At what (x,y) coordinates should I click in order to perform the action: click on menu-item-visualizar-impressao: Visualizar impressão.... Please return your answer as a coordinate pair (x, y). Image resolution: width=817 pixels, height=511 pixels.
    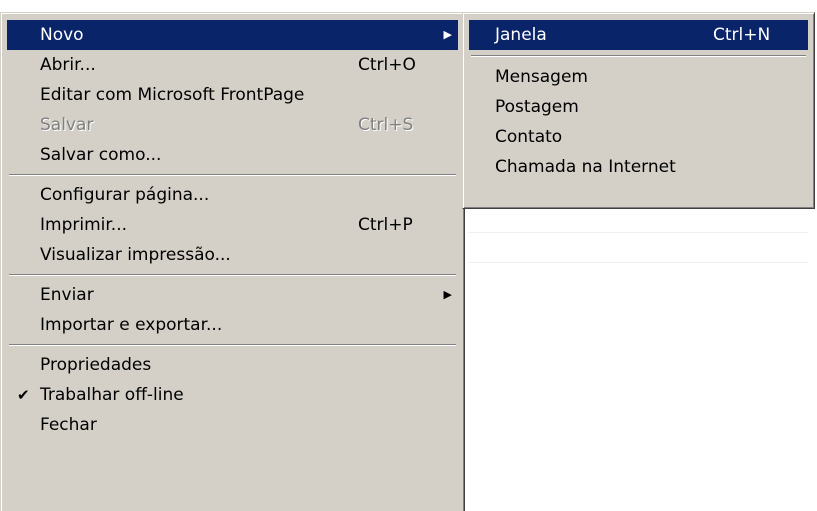
    Looking at the image, I should click on (232, 255).